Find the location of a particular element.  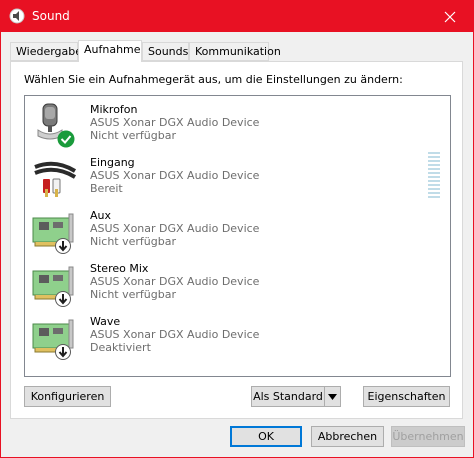

rca-cable-icon is located at coordinates (55, 179).